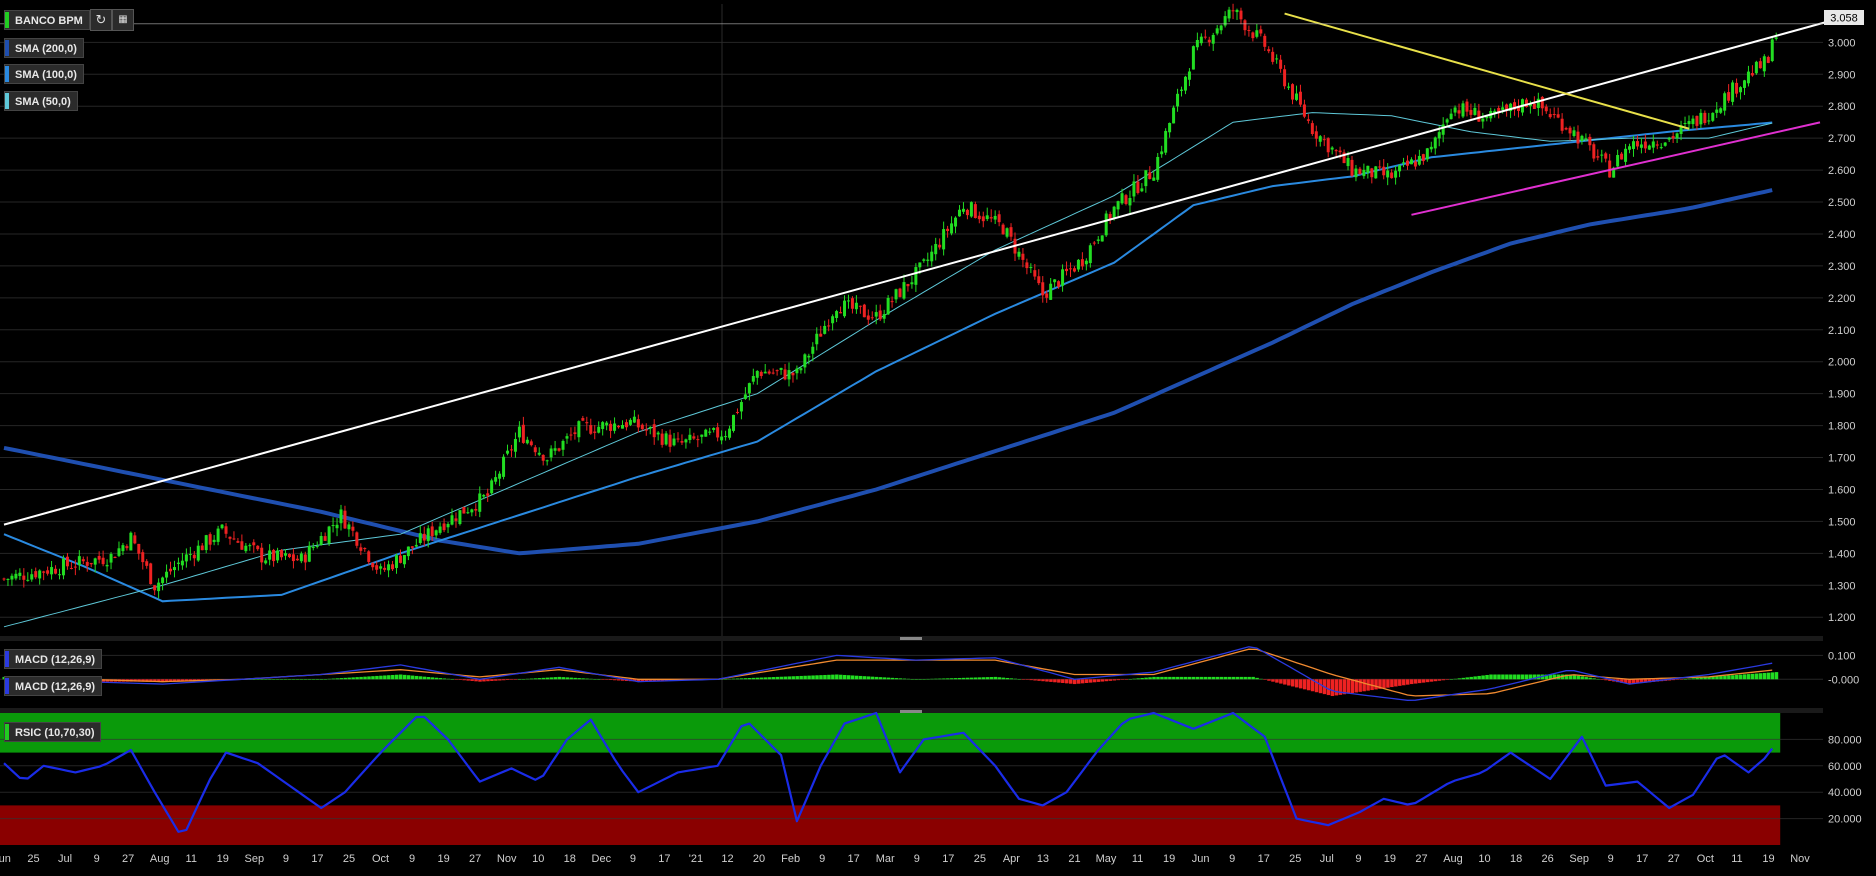 This screenshot has height=876, width=1876. What do you see at coordinates (1705, 859) in the screenshot?
I see `x-tick-label: Oct` at bounding box center [1705, 859].